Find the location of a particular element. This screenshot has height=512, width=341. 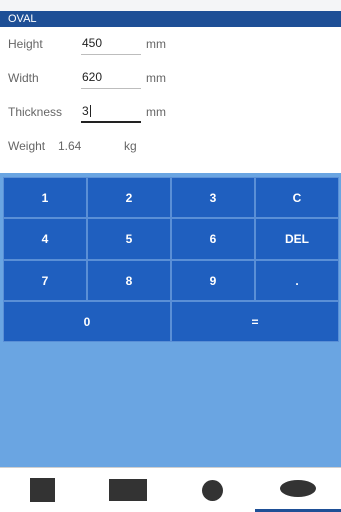

tab-square is located at coordinates (42, 490).